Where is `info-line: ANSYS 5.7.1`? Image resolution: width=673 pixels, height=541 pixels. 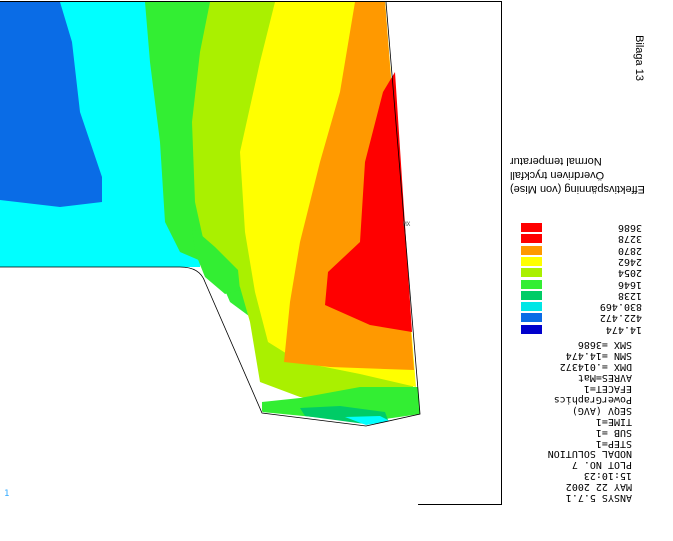
info-line: ANSYS 5.7.1 is located at coordinates (598, 497).